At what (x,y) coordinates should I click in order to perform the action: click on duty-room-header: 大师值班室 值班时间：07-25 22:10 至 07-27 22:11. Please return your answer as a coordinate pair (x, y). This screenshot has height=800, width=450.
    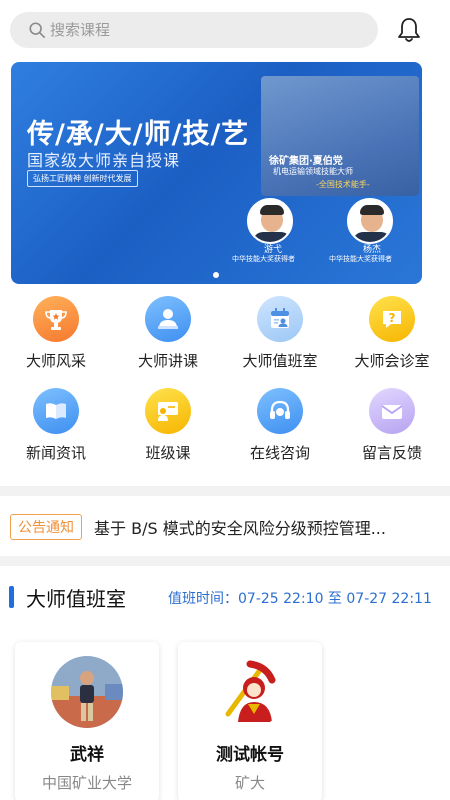
    Looking at the image, I should click on (225, 597).